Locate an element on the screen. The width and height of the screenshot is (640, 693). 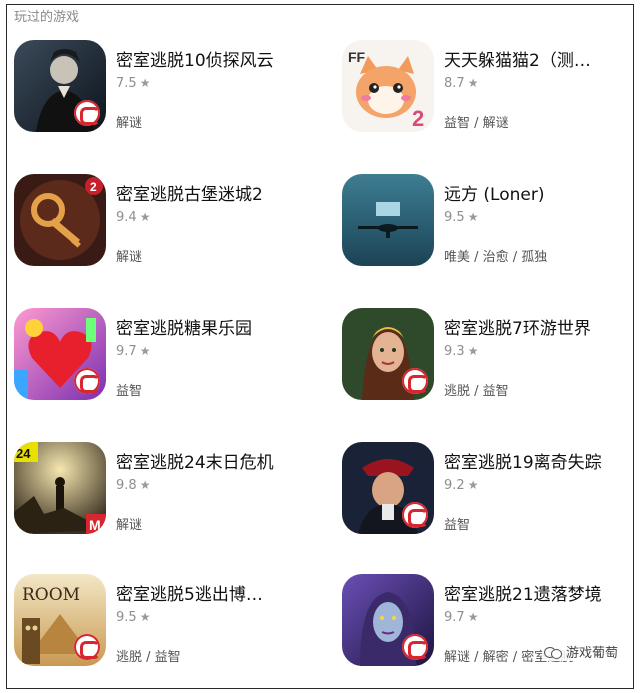
game-icon-loner-plane is located at coordinates (388, 220).